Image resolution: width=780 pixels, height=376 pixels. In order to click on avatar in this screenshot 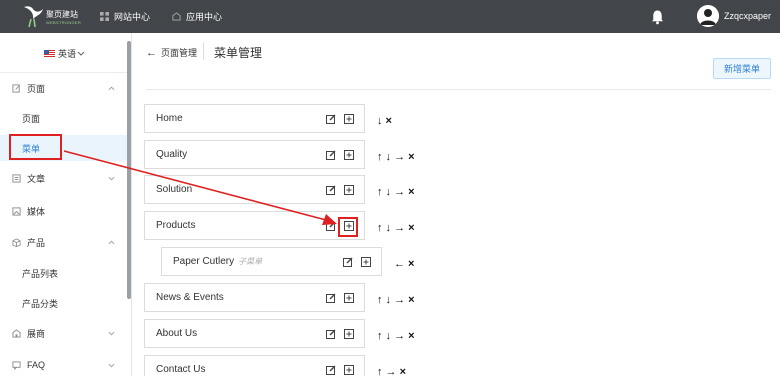, I will do `click(708, 16)`.